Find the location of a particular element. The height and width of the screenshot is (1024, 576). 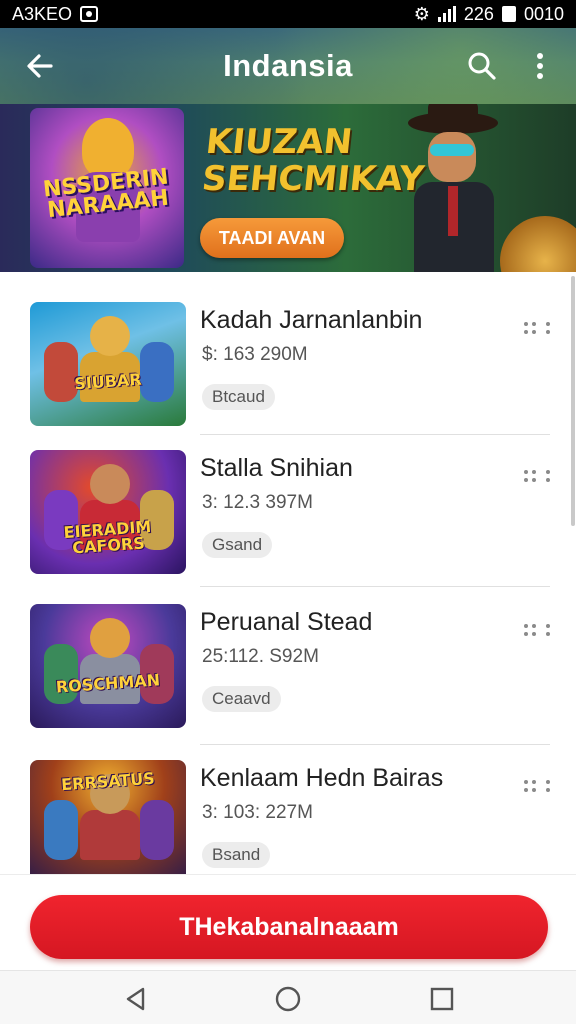

game-meta: $: 163 290M is located at coordinates (255, 354).